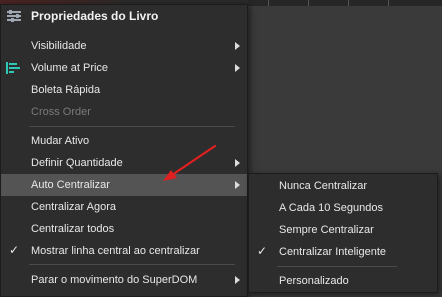  Describe the element at coordinates (77, 163) in the screenshot. I see `menu-item-label: Definir Quantidade` at that location.